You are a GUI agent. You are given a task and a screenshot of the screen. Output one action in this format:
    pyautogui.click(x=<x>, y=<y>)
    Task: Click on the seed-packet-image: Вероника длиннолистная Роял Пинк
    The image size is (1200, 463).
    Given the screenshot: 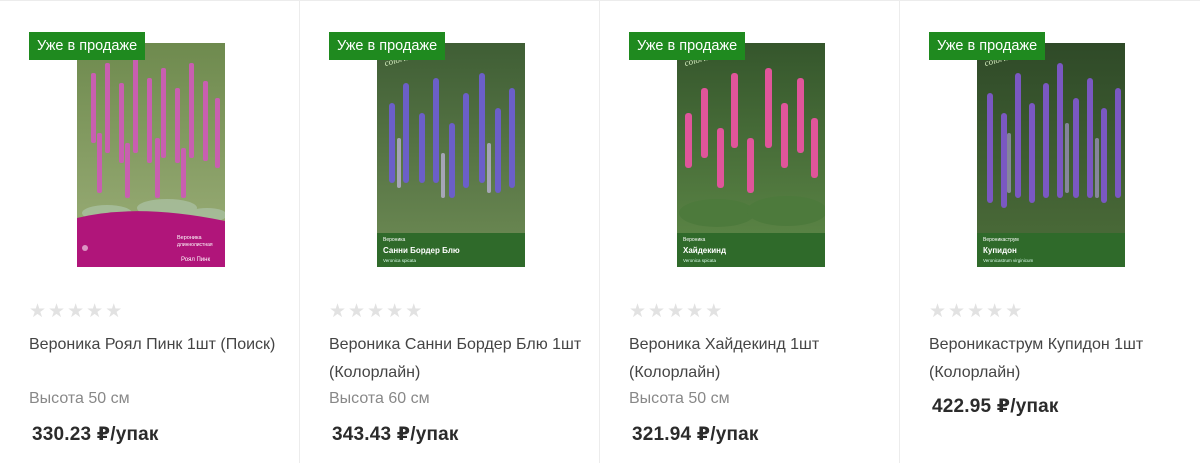 What is the action you would take?
    pyautogui.click(x=151, y=155)
    